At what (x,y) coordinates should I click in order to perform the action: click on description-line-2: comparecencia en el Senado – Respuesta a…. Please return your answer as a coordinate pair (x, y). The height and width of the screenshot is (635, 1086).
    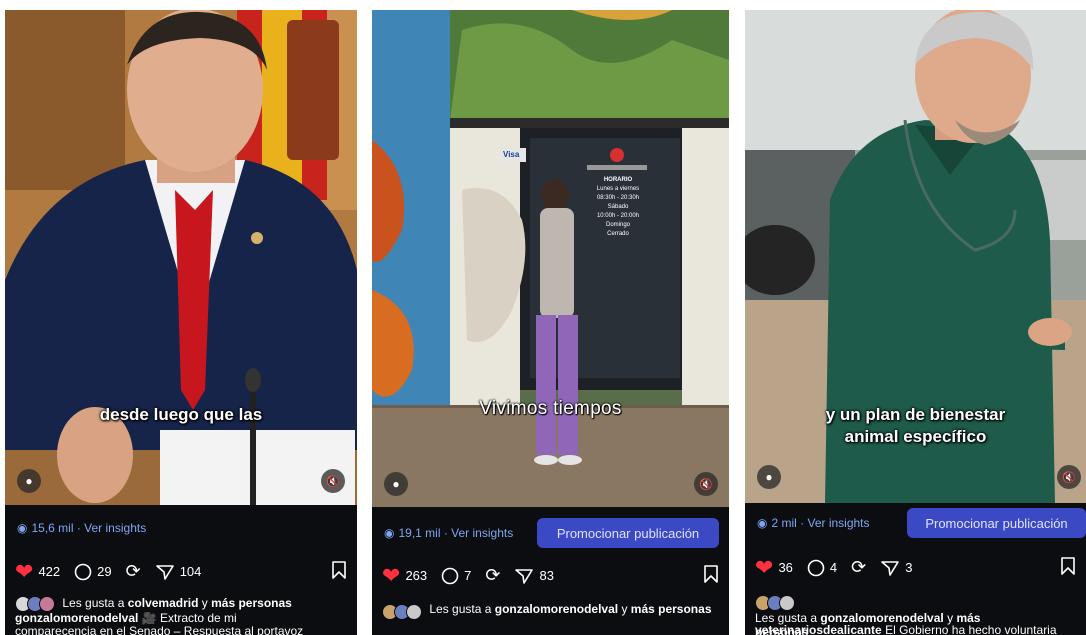
    Looking at the image, I should click on (159, 629).